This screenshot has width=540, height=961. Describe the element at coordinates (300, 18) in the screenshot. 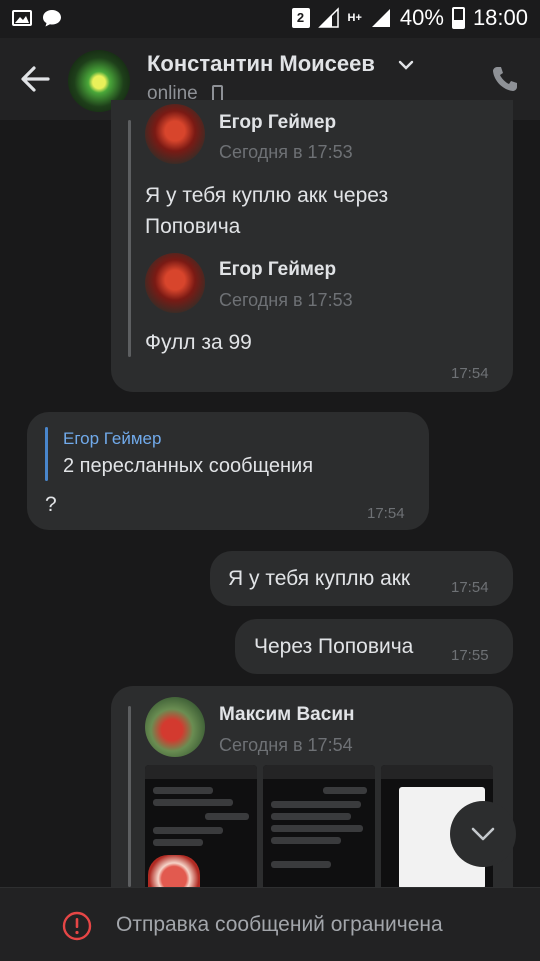

I see `sim-icon: 2` at that location.